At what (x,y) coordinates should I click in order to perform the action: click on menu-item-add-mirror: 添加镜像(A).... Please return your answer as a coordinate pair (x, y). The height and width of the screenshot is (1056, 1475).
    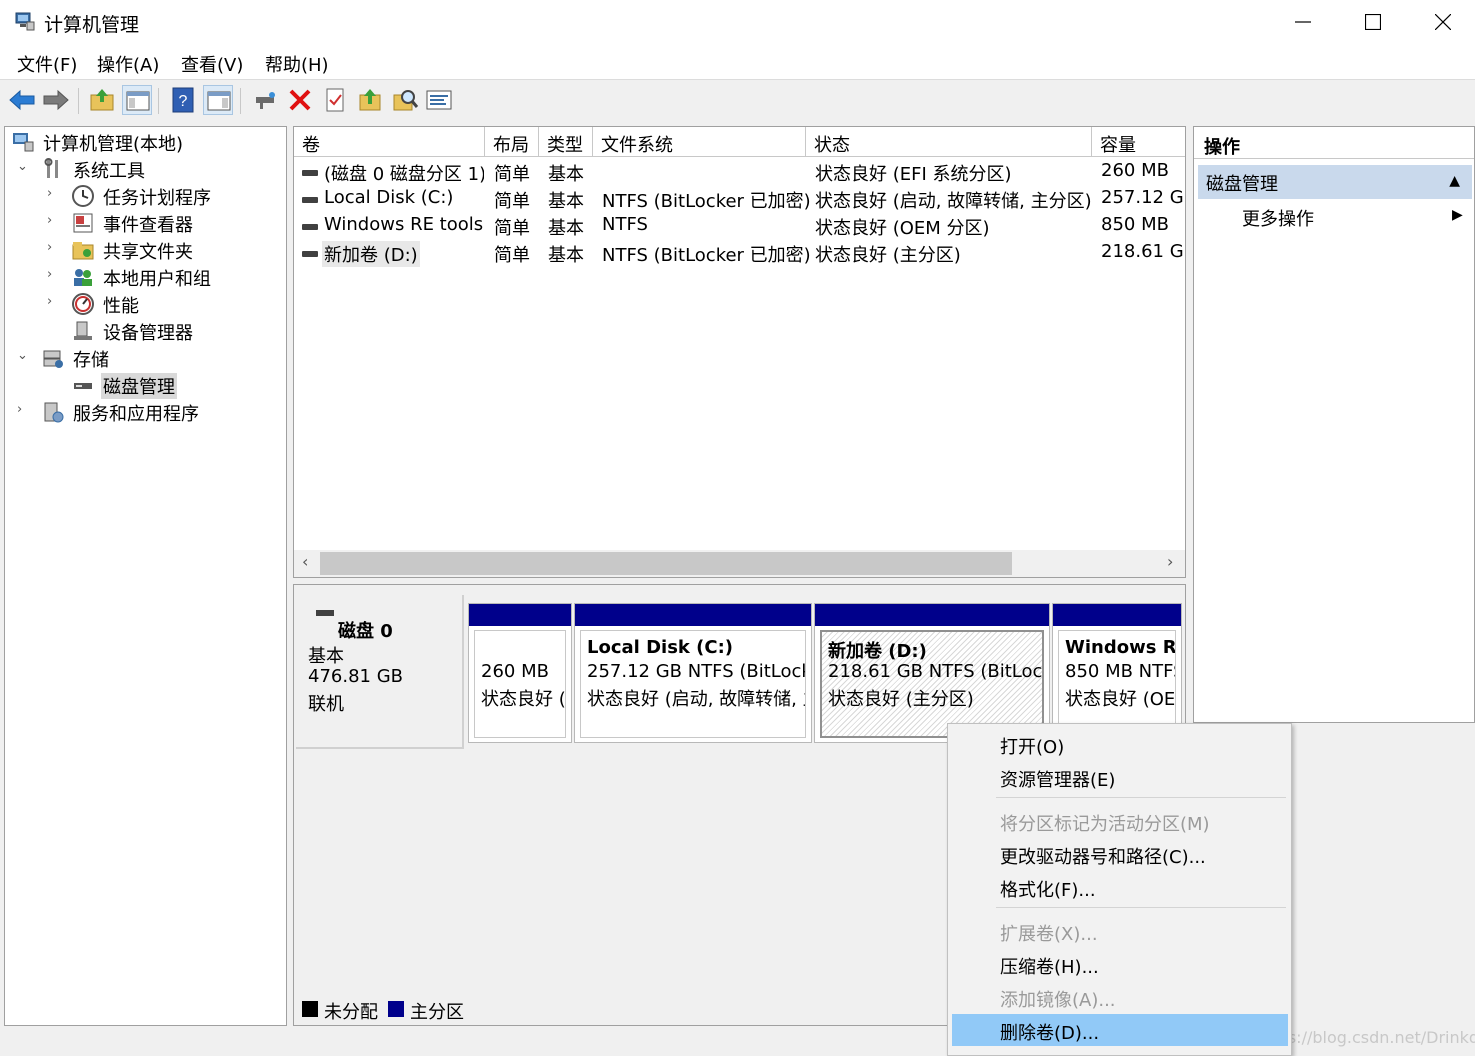
    Looking at the image, I should click on (1120, 997).